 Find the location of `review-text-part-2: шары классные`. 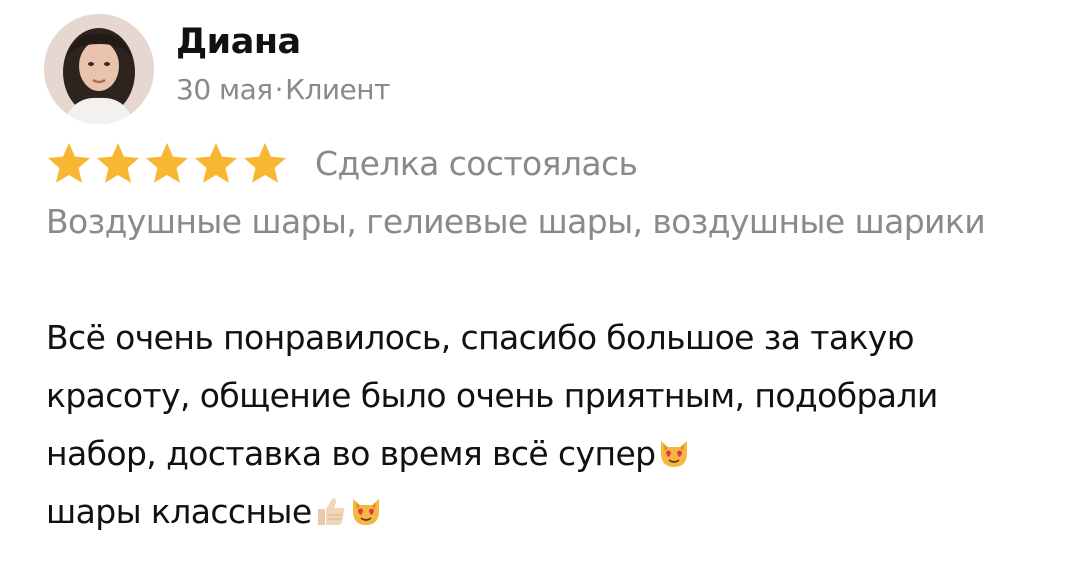

review-text-part-2: шары классные is located at coordinates (179, 511).